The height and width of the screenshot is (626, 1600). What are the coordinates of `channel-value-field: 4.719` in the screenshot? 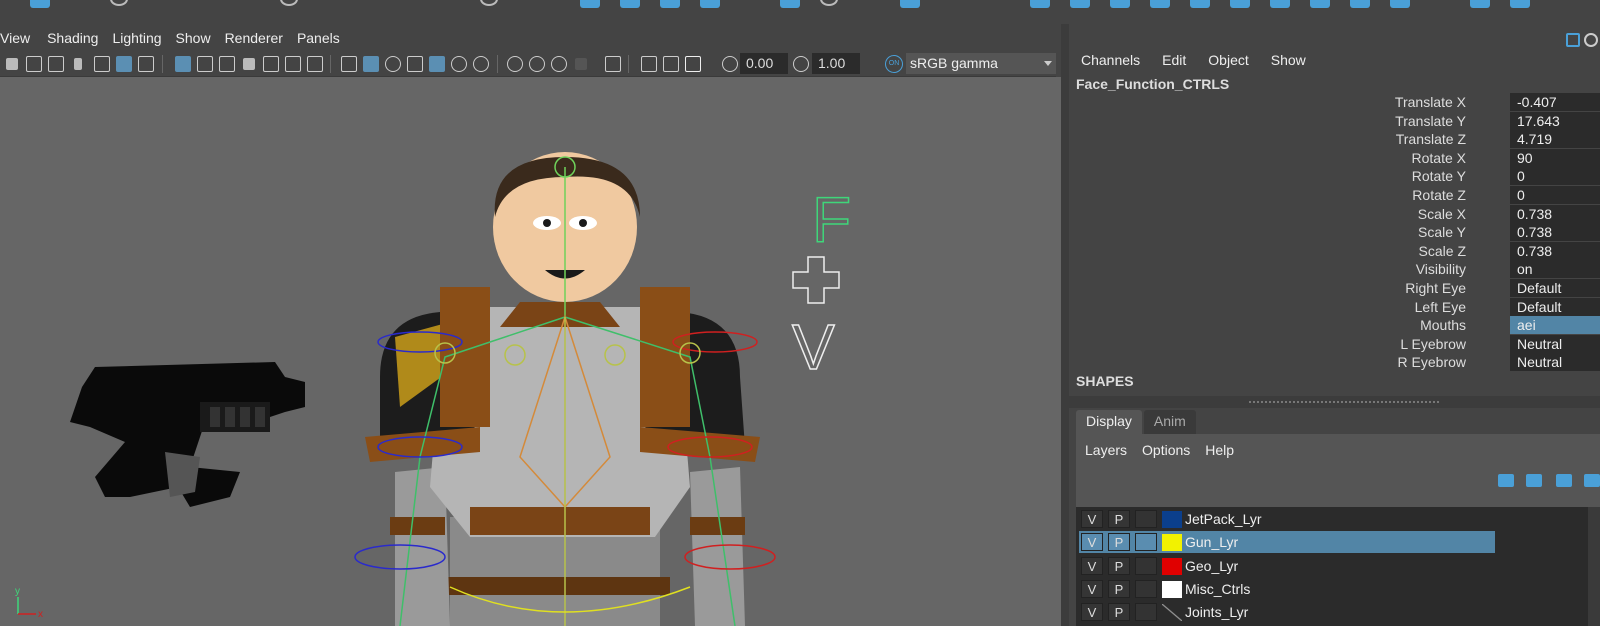 It's located at (1555, 139).